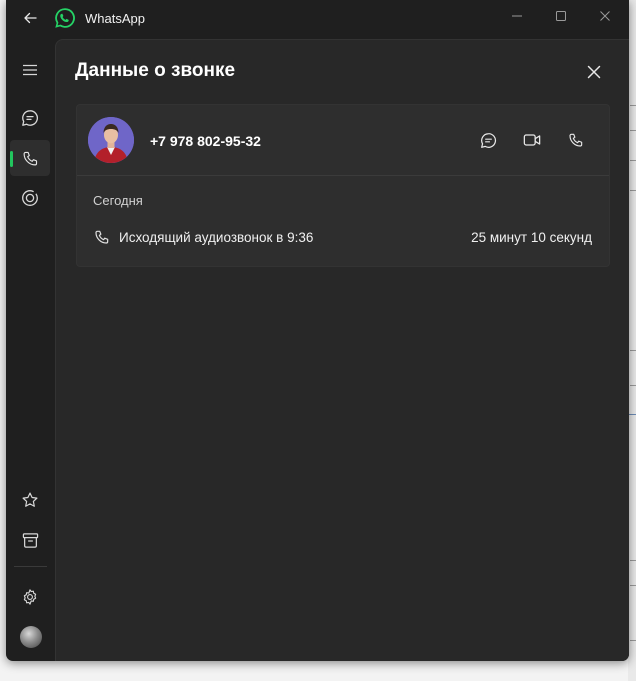 The width and height of the screenshot is (636, 681). I want to click on contact-photo, so click(111, 140).